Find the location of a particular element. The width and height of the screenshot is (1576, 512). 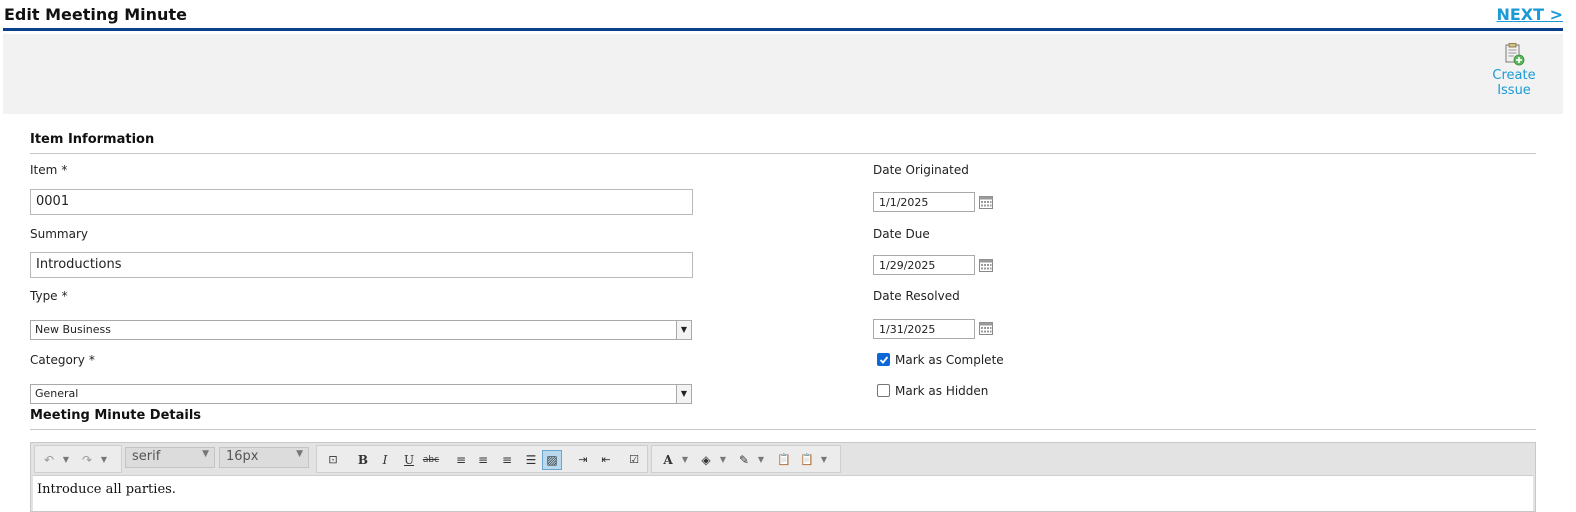

font-color-icon: A is located at coordinates (668, 460).